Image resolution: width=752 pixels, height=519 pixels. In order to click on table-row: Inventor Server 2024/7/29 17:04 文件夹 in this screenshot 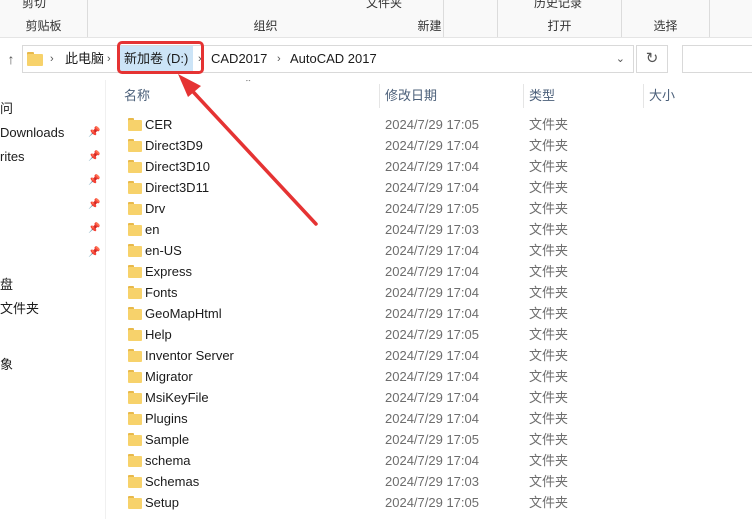, I will do `click(429, 355)`.